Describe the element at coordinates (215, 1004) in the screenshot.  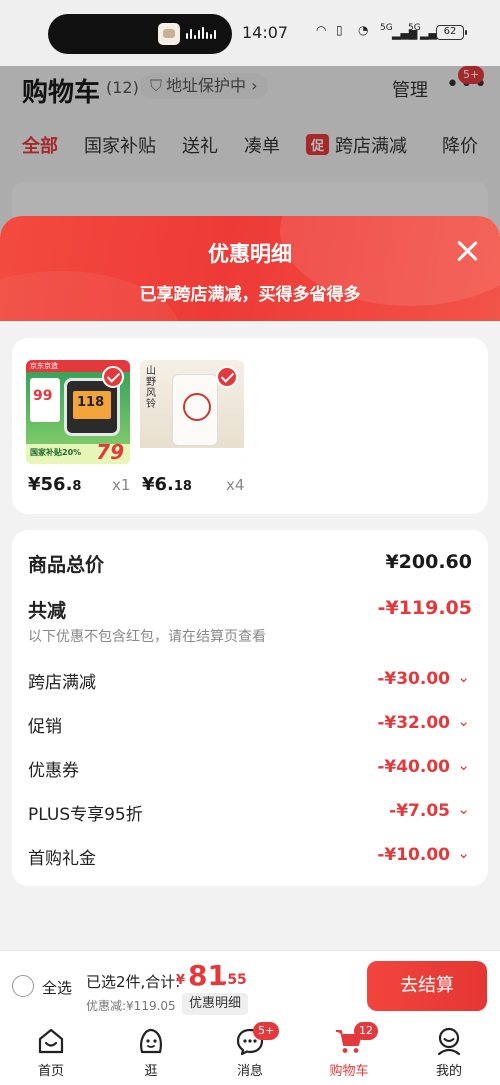
I see `discount-detail-button: 优惠明细` at that location.